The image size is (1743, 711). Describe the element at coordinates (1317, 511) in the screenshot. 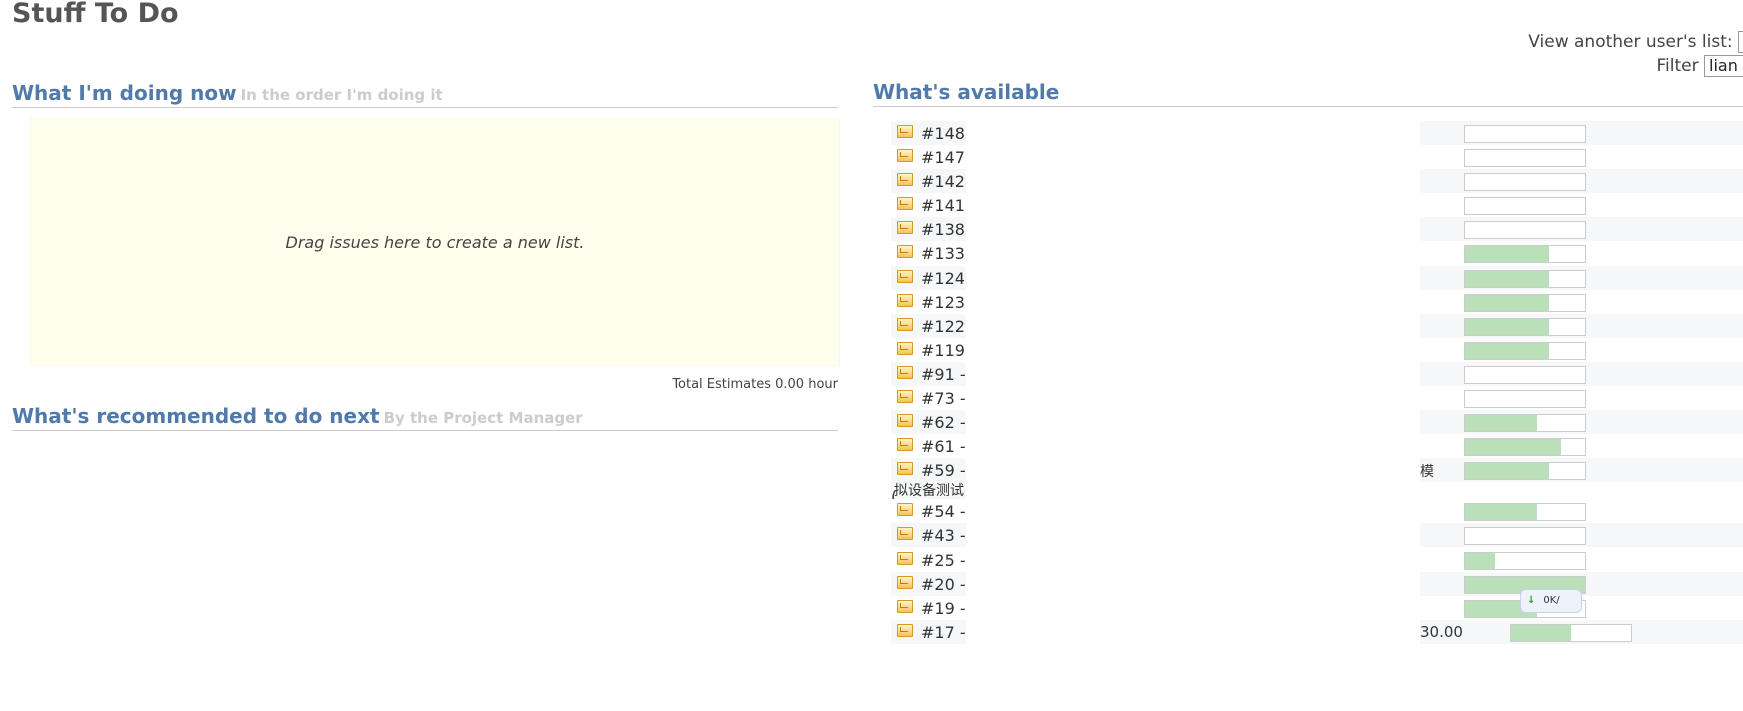

I see `issue-row: #54 - Z` at that location.